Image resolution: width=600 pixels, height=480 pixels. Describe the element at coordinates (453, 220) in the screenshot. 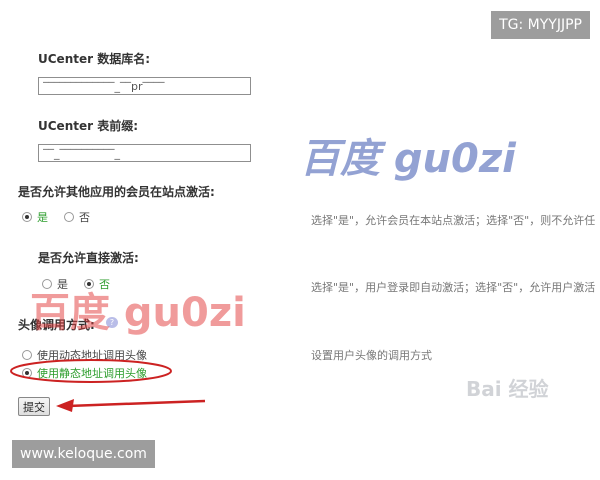

I see `other-app-activate-hint: 选择"是"，允许会员在本站点激活；选择"否"，则不允许任` at that location.